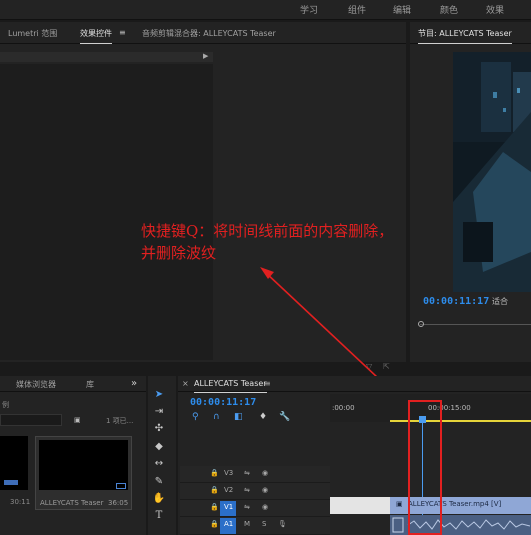  What do you see at coordinates (223, 402) in the screenshot?
I see `timeline-timecode: 00:00:11:17` at bounding box center [223, 402].